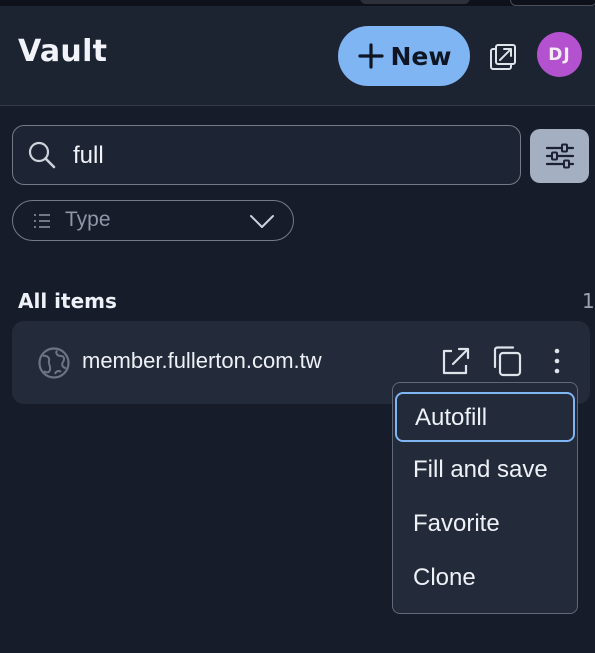 This screenshot has height=653, width=595. Describe the element at coordinates (559, 54) in the screenshot. I see `avatar: DJ` at that location.